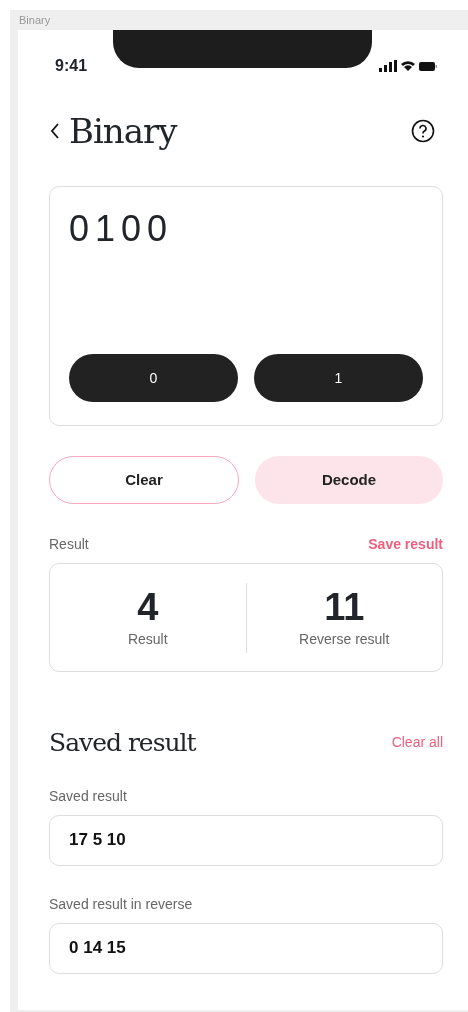 This screenshot has height=1012, width=468. Describe the element at coordinates (121, 904) in the screenshot. I see `field-label: Saved result in reverse` at that location.